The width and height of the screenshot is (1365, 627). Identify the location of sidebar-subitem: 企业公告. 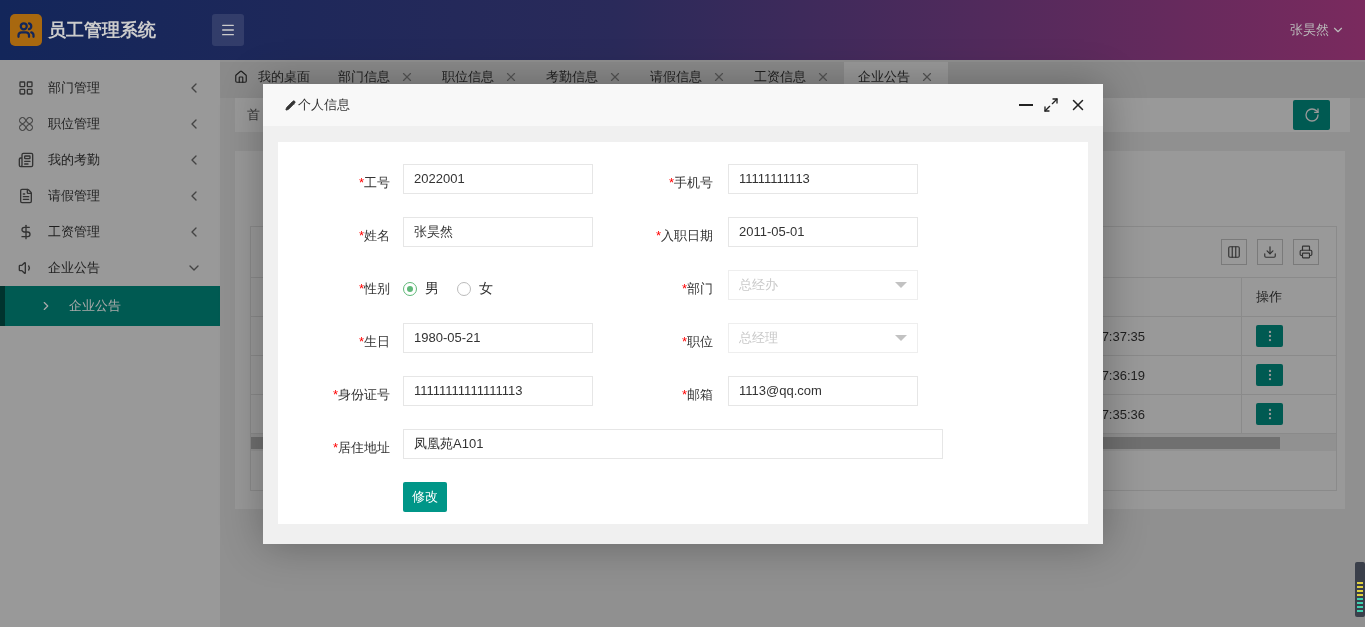
(110, 306).